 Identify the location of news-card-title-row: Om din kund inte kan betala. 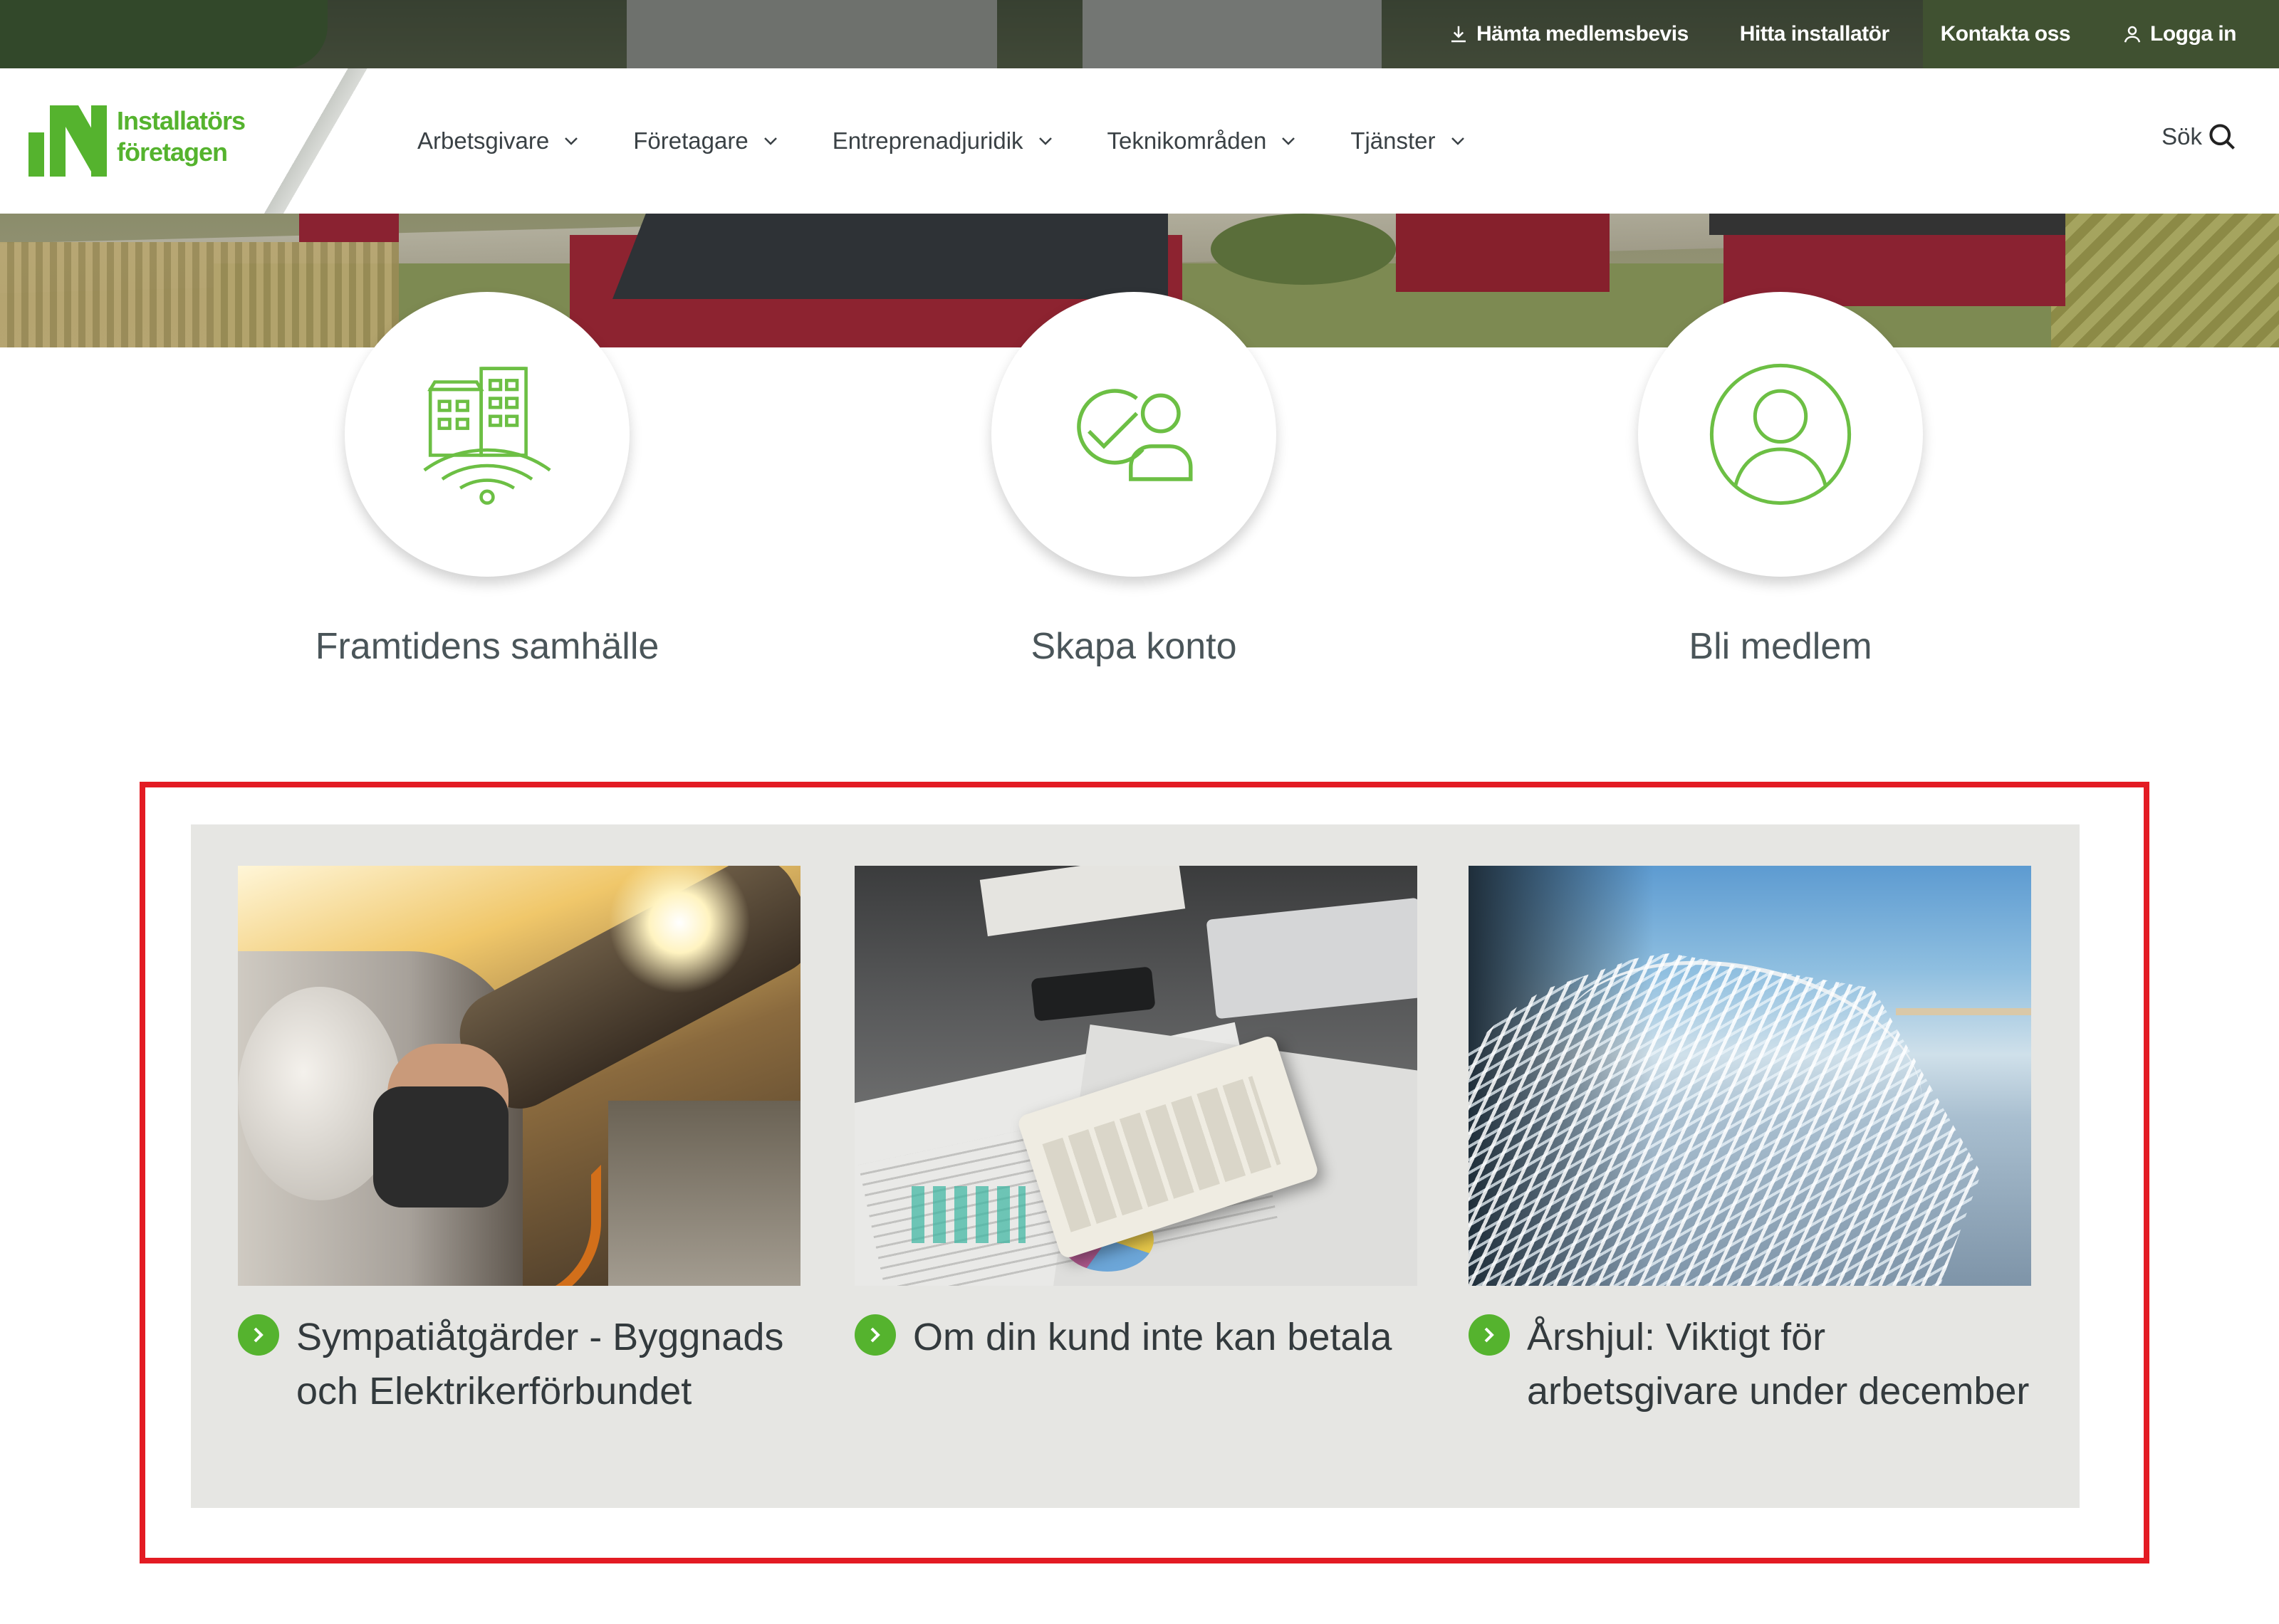
(1136, 1337).